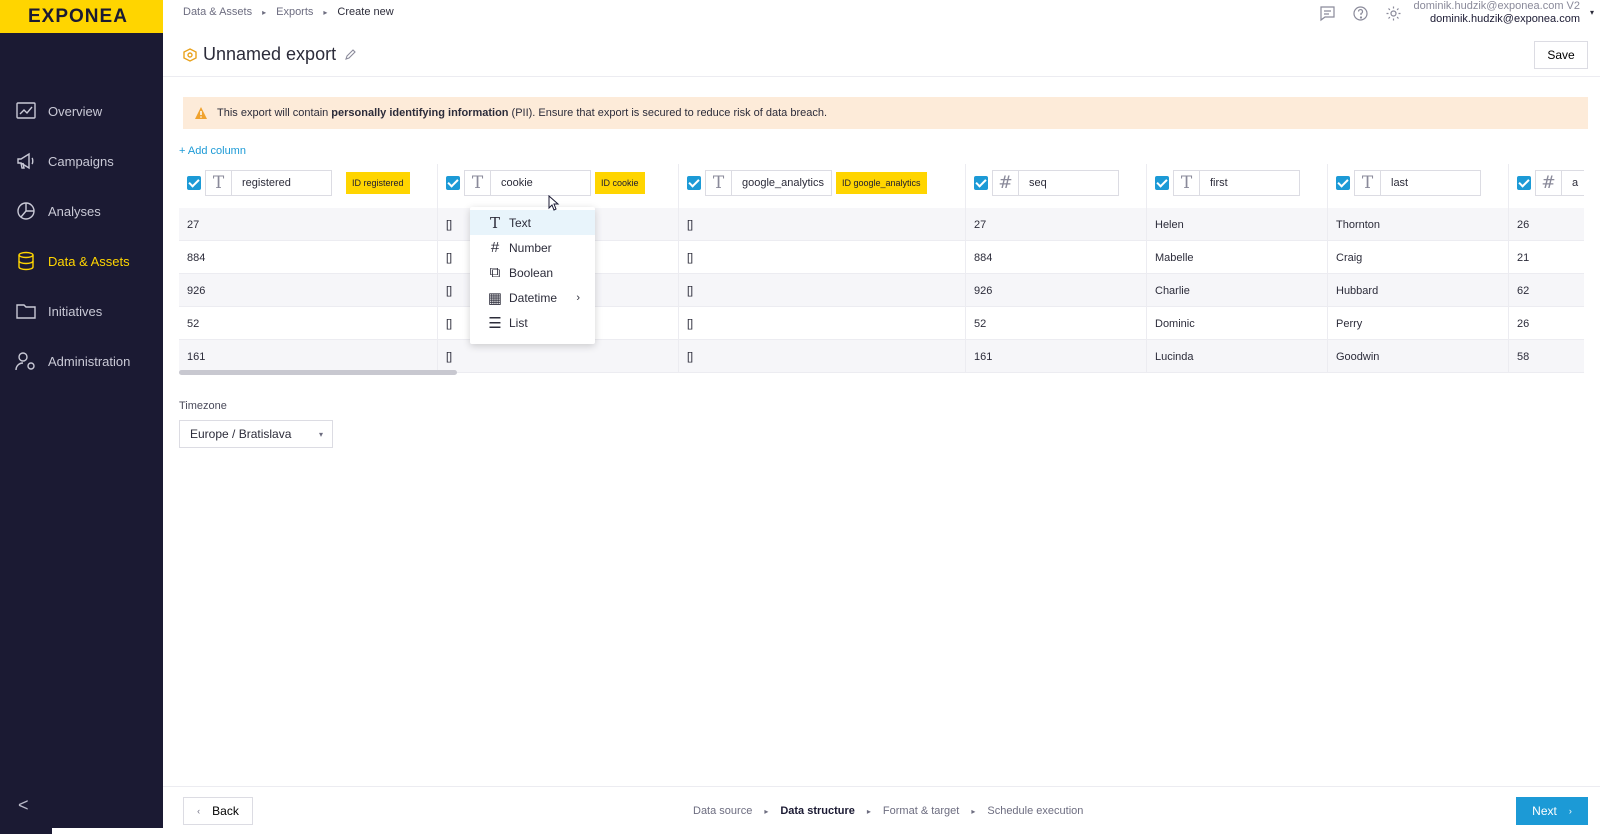 This screenshot has width=1600, height=834. I want to click on column-name-input: a, so click(1572, 183).